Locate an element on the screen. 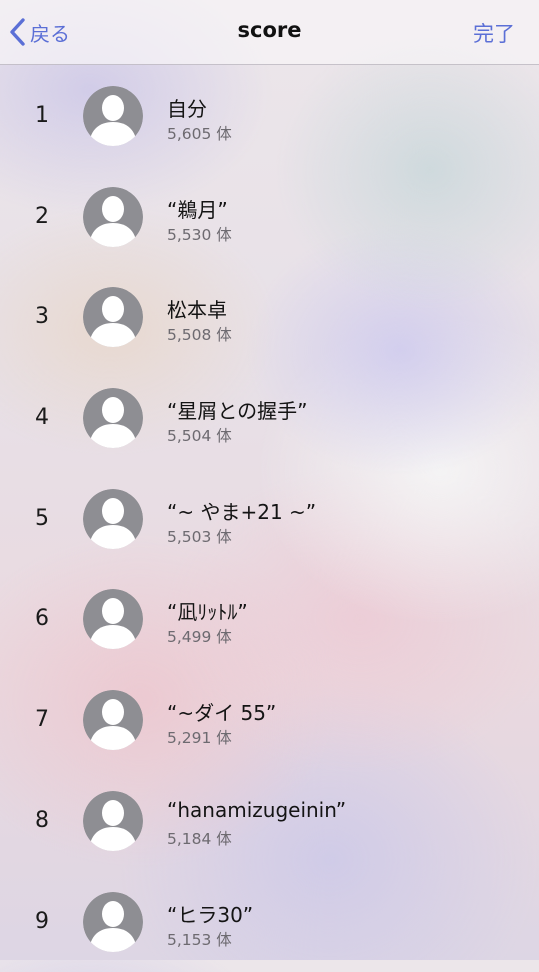  player-name: “~ やま+21 ~” is located at coordinates (241, 510).